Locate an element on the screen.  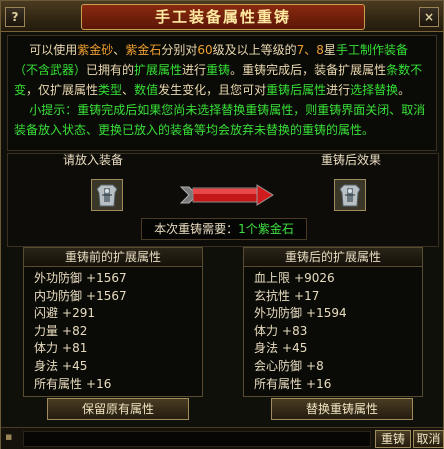
bottom-bar: ▪ 重铸 取消 is located at coordinates (222, 438).